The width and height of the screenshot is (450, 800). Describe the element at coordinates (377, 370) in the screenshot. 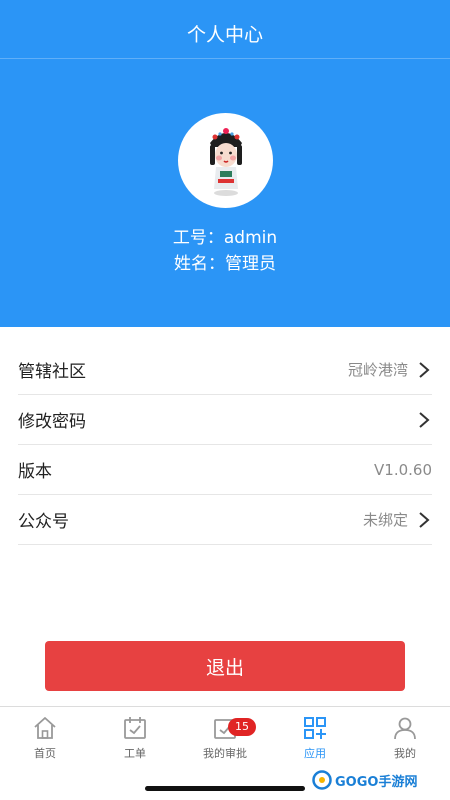

I see `menu-item-value: 冠岭港湾` at that location.